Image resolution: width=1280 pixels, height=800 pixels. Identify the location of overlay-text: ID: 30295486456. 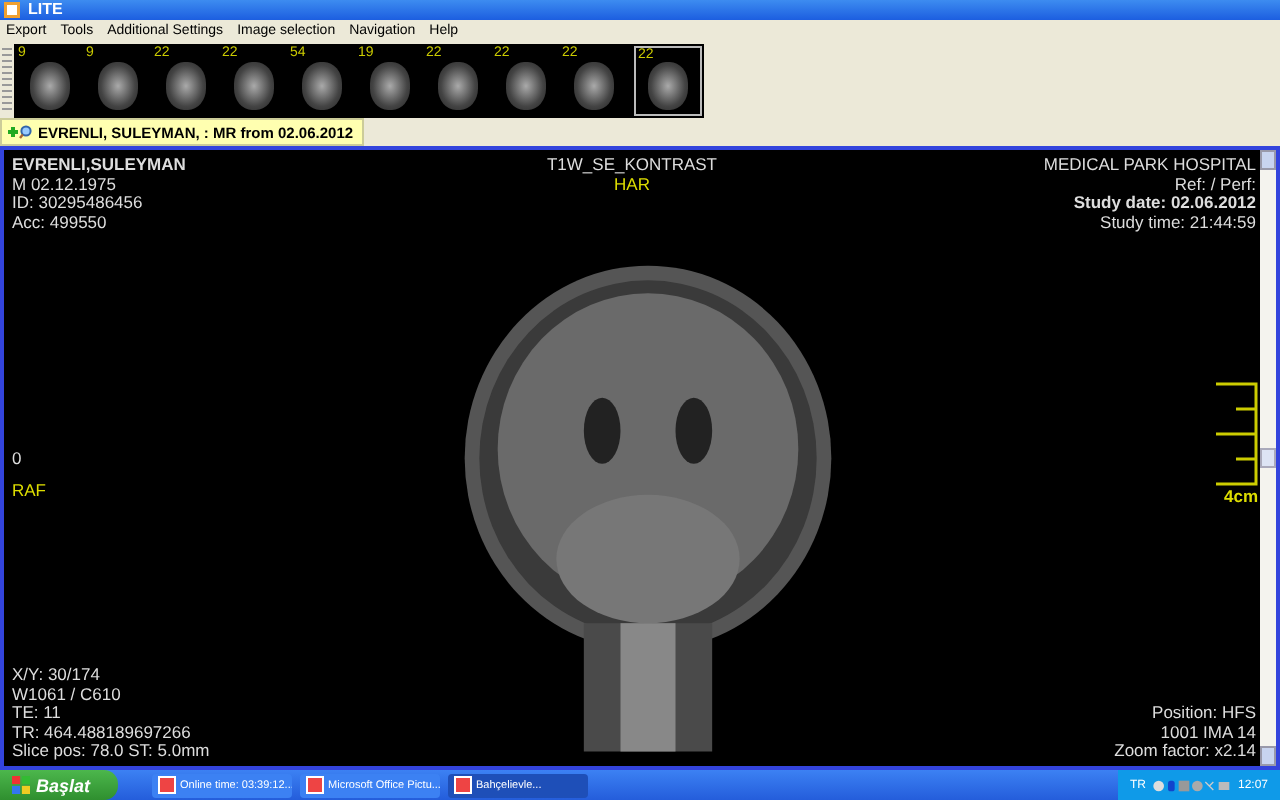
(78, 204).